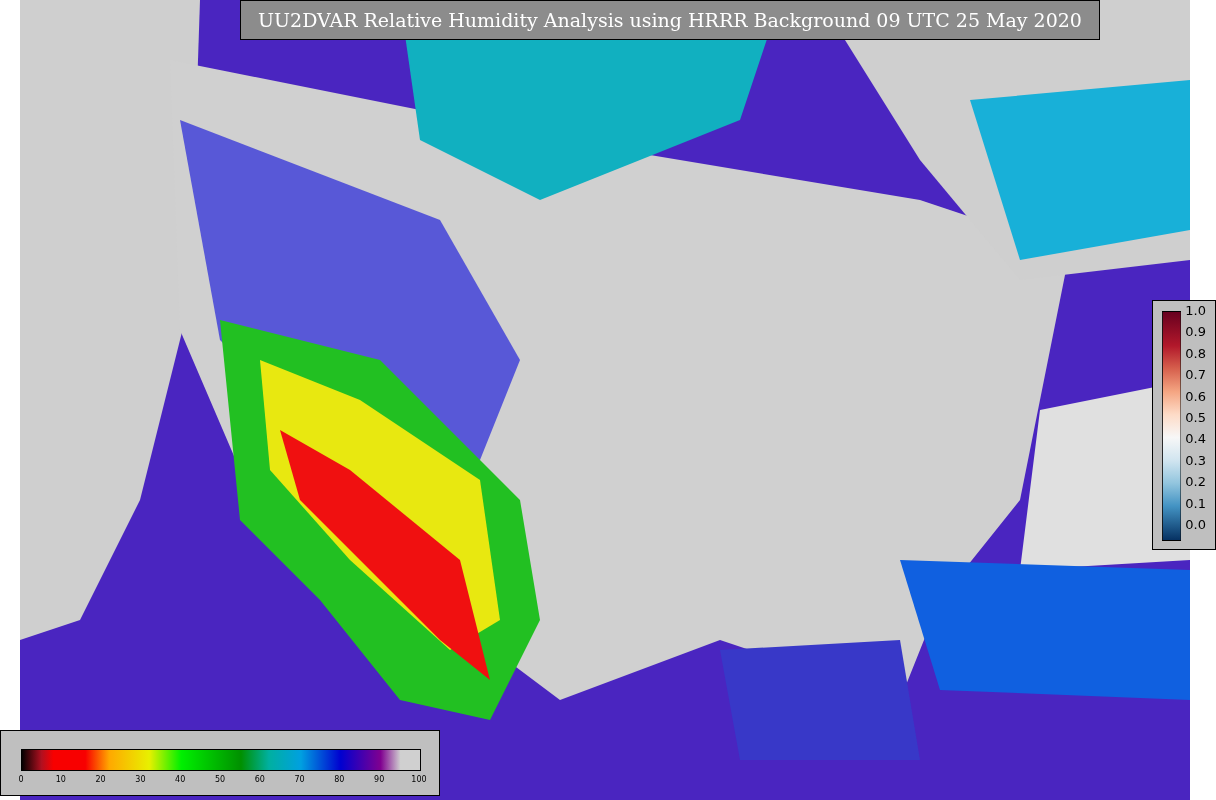  I want to click on tick-label: 1.0, so click(1195, 311).